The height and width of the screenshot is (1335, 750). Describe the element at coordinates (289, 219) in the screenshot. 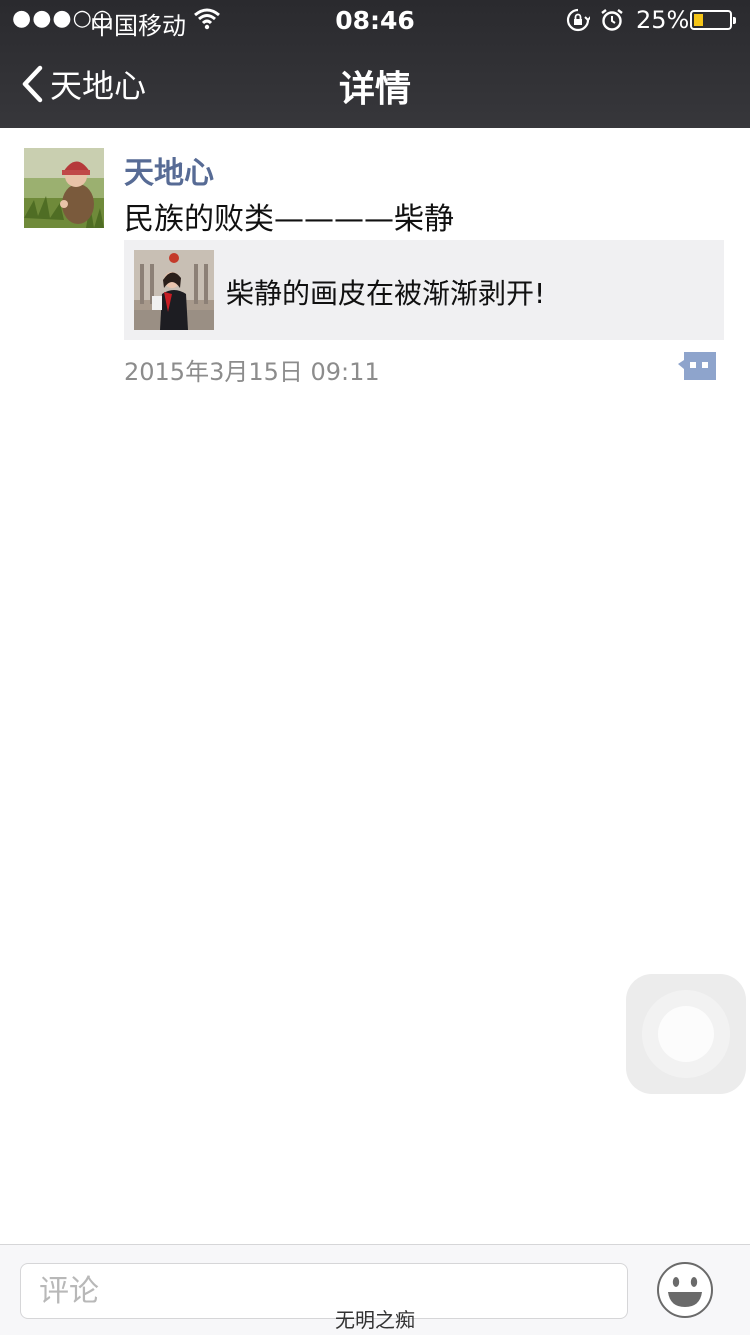

I see `post-text: 民族的败类————柴静` at that location.